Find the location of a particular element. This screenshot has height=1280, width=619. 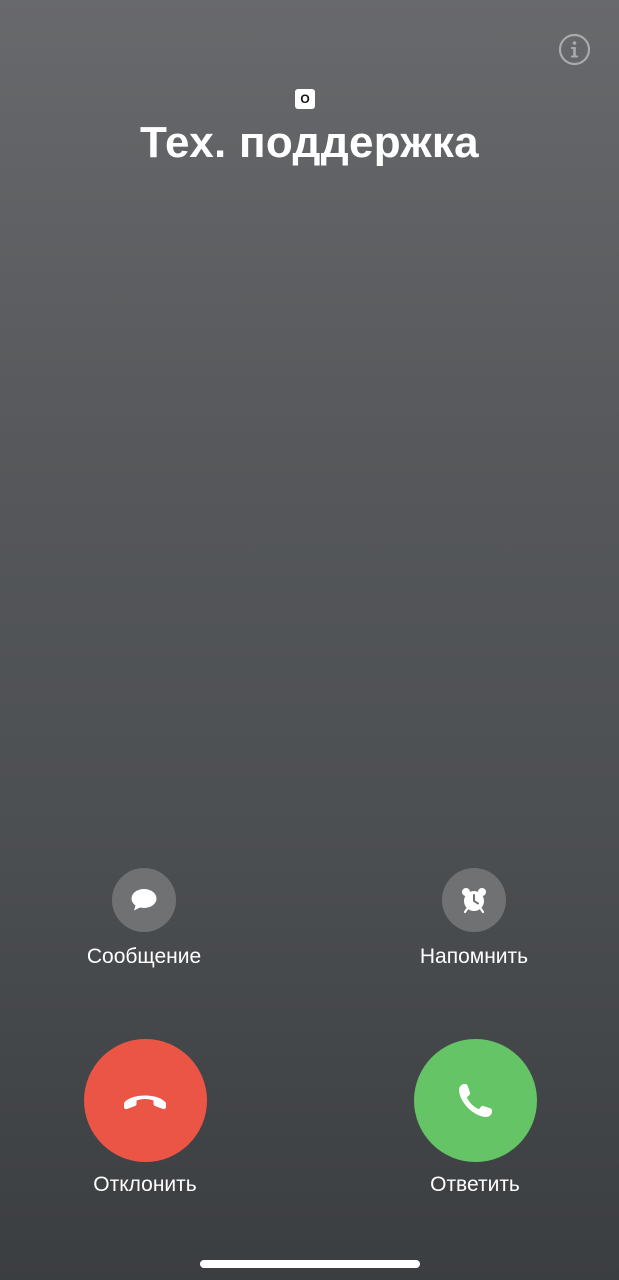

phone-hangup-icon is located at coordinates (145, 1102).